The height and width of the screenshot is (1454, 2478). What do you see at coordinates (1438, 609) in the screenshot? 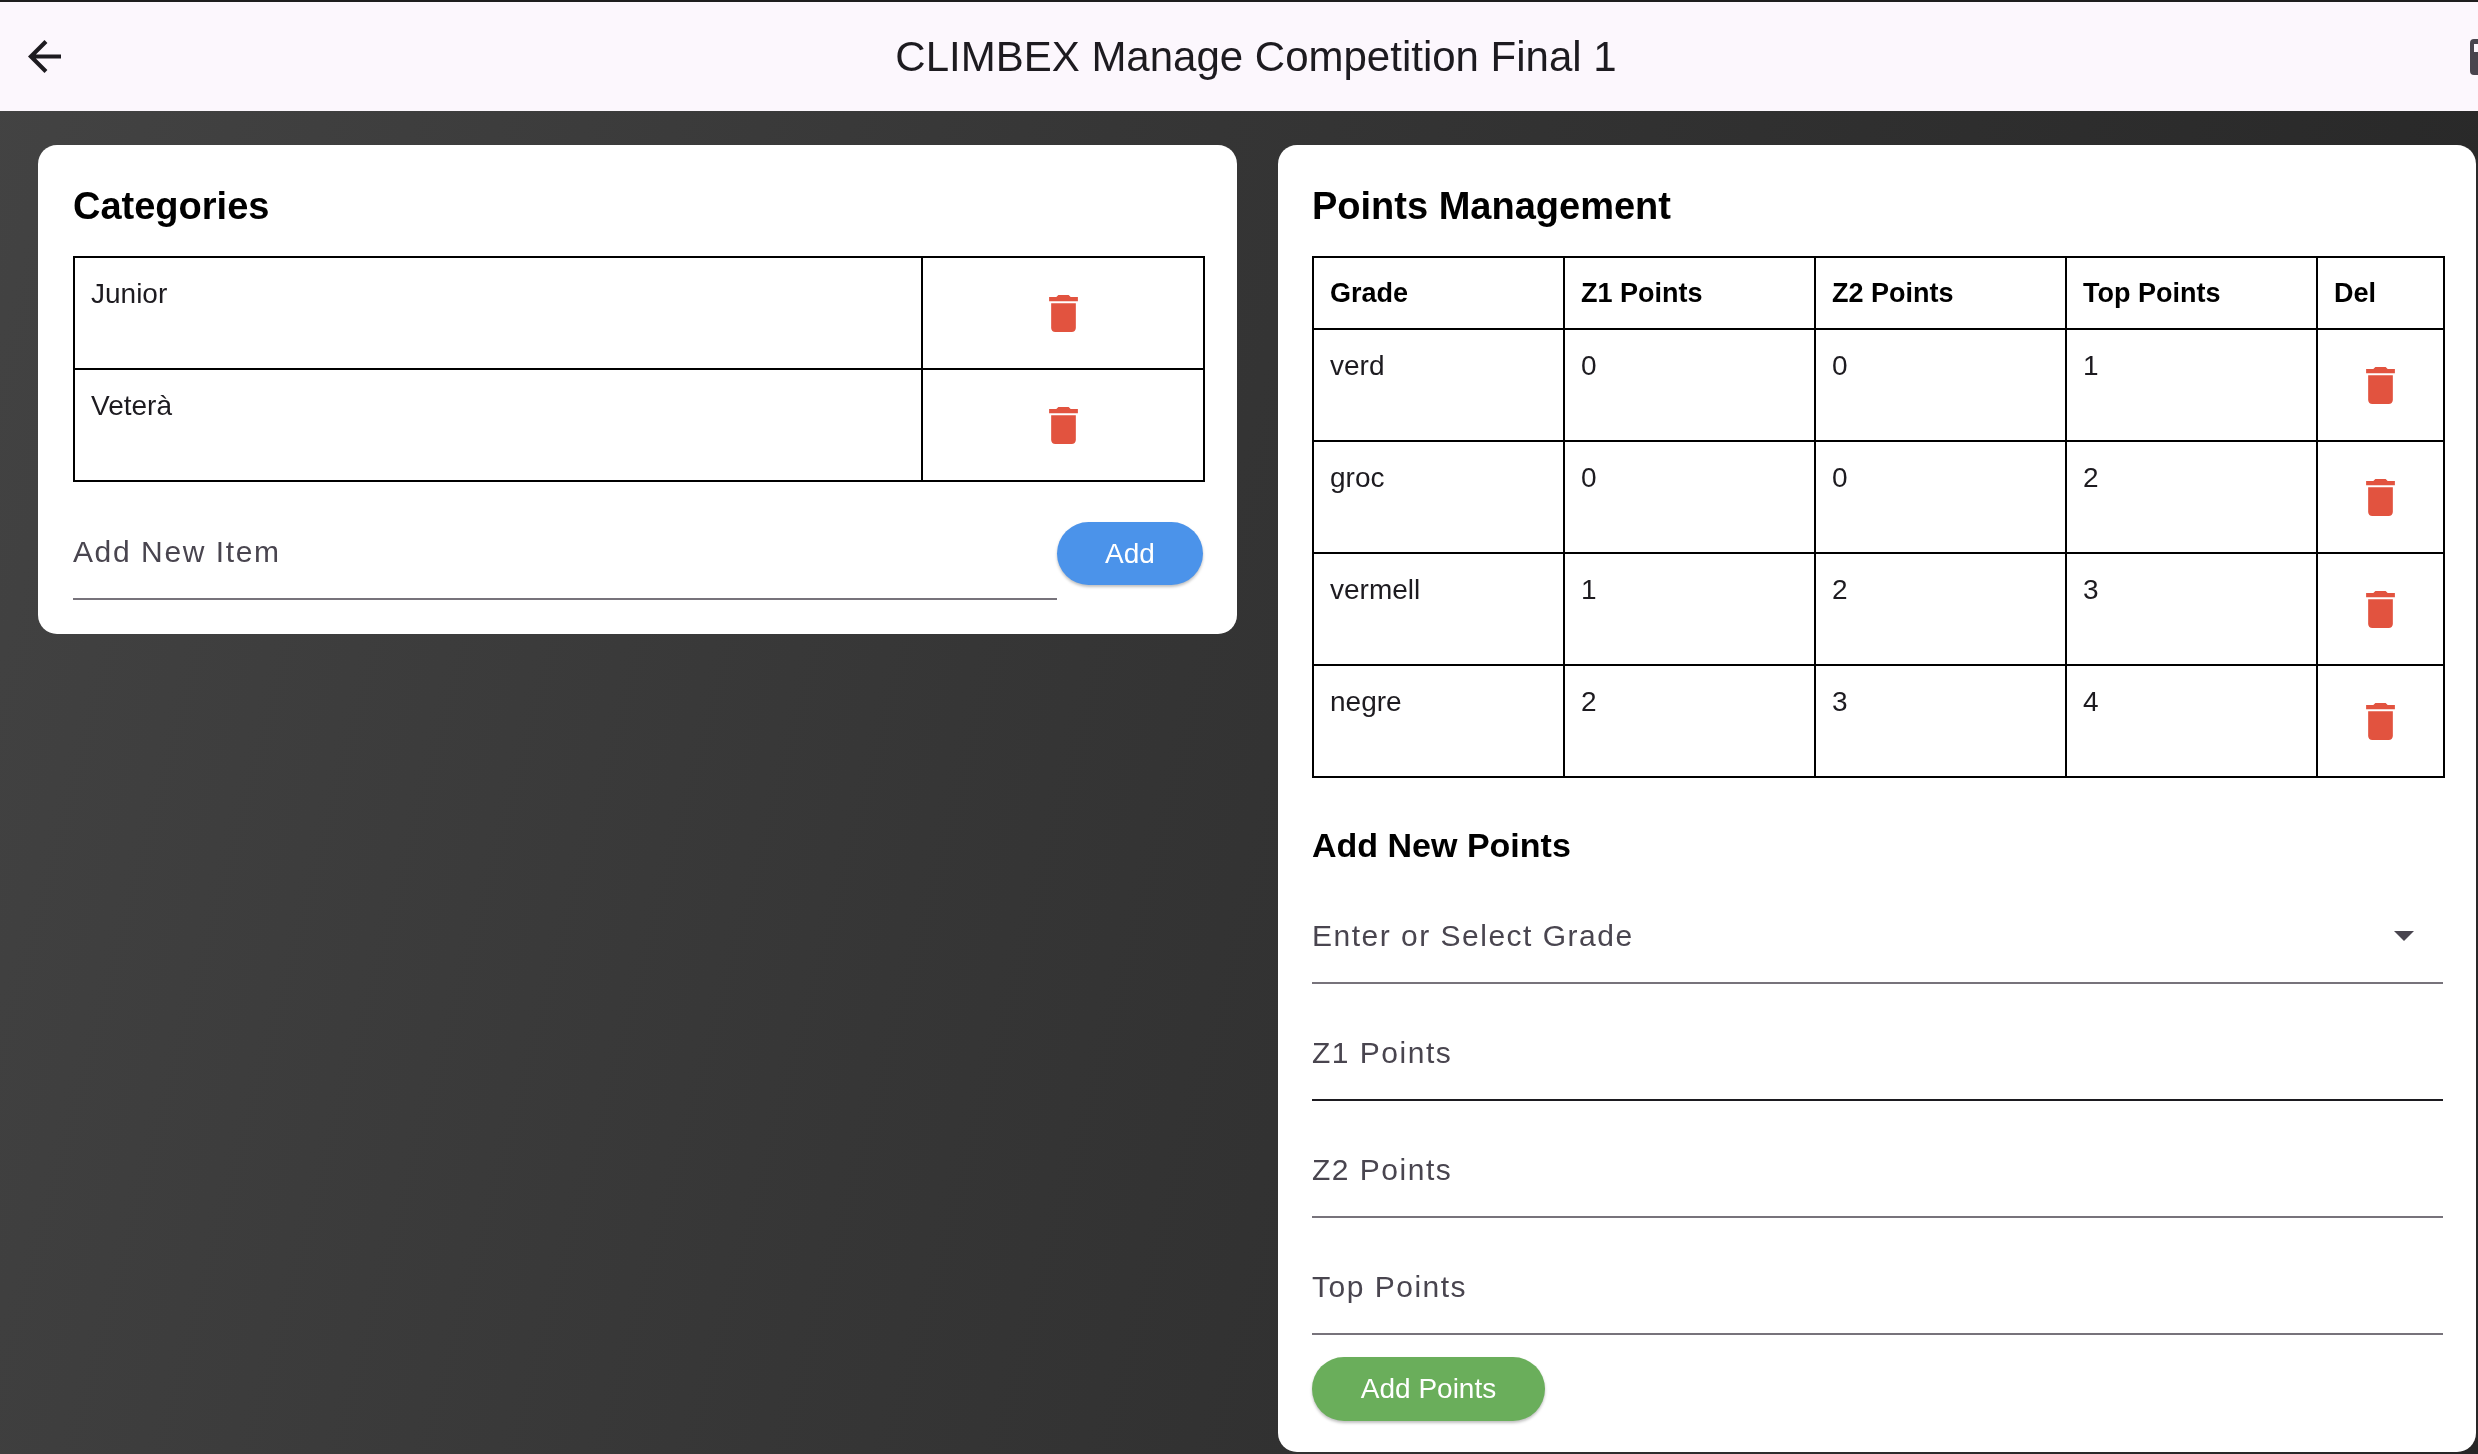
I see `table-cell: vermell` at bounding box center [1438, 609].